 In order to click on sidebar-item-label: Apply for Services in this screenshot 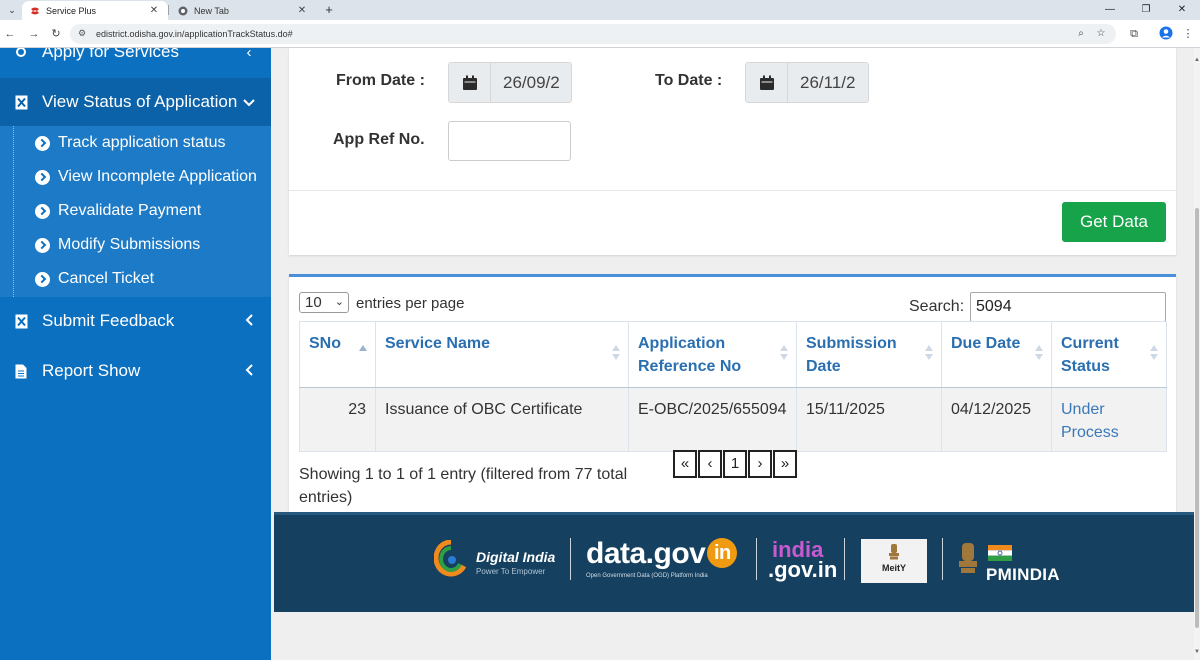, I will do `click(110, 54)`.